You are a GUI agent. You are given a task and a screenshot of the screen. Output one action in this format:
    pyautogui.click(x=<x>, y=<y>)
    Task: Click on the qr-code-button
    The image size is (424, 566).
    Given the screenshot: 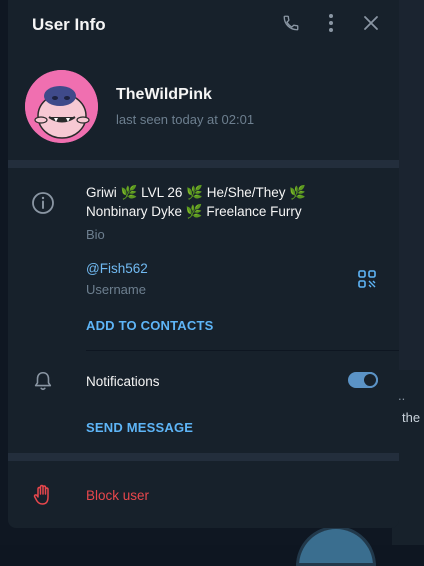 What is the action you would take?
    pyautogui.click(x=367, y=279)
    